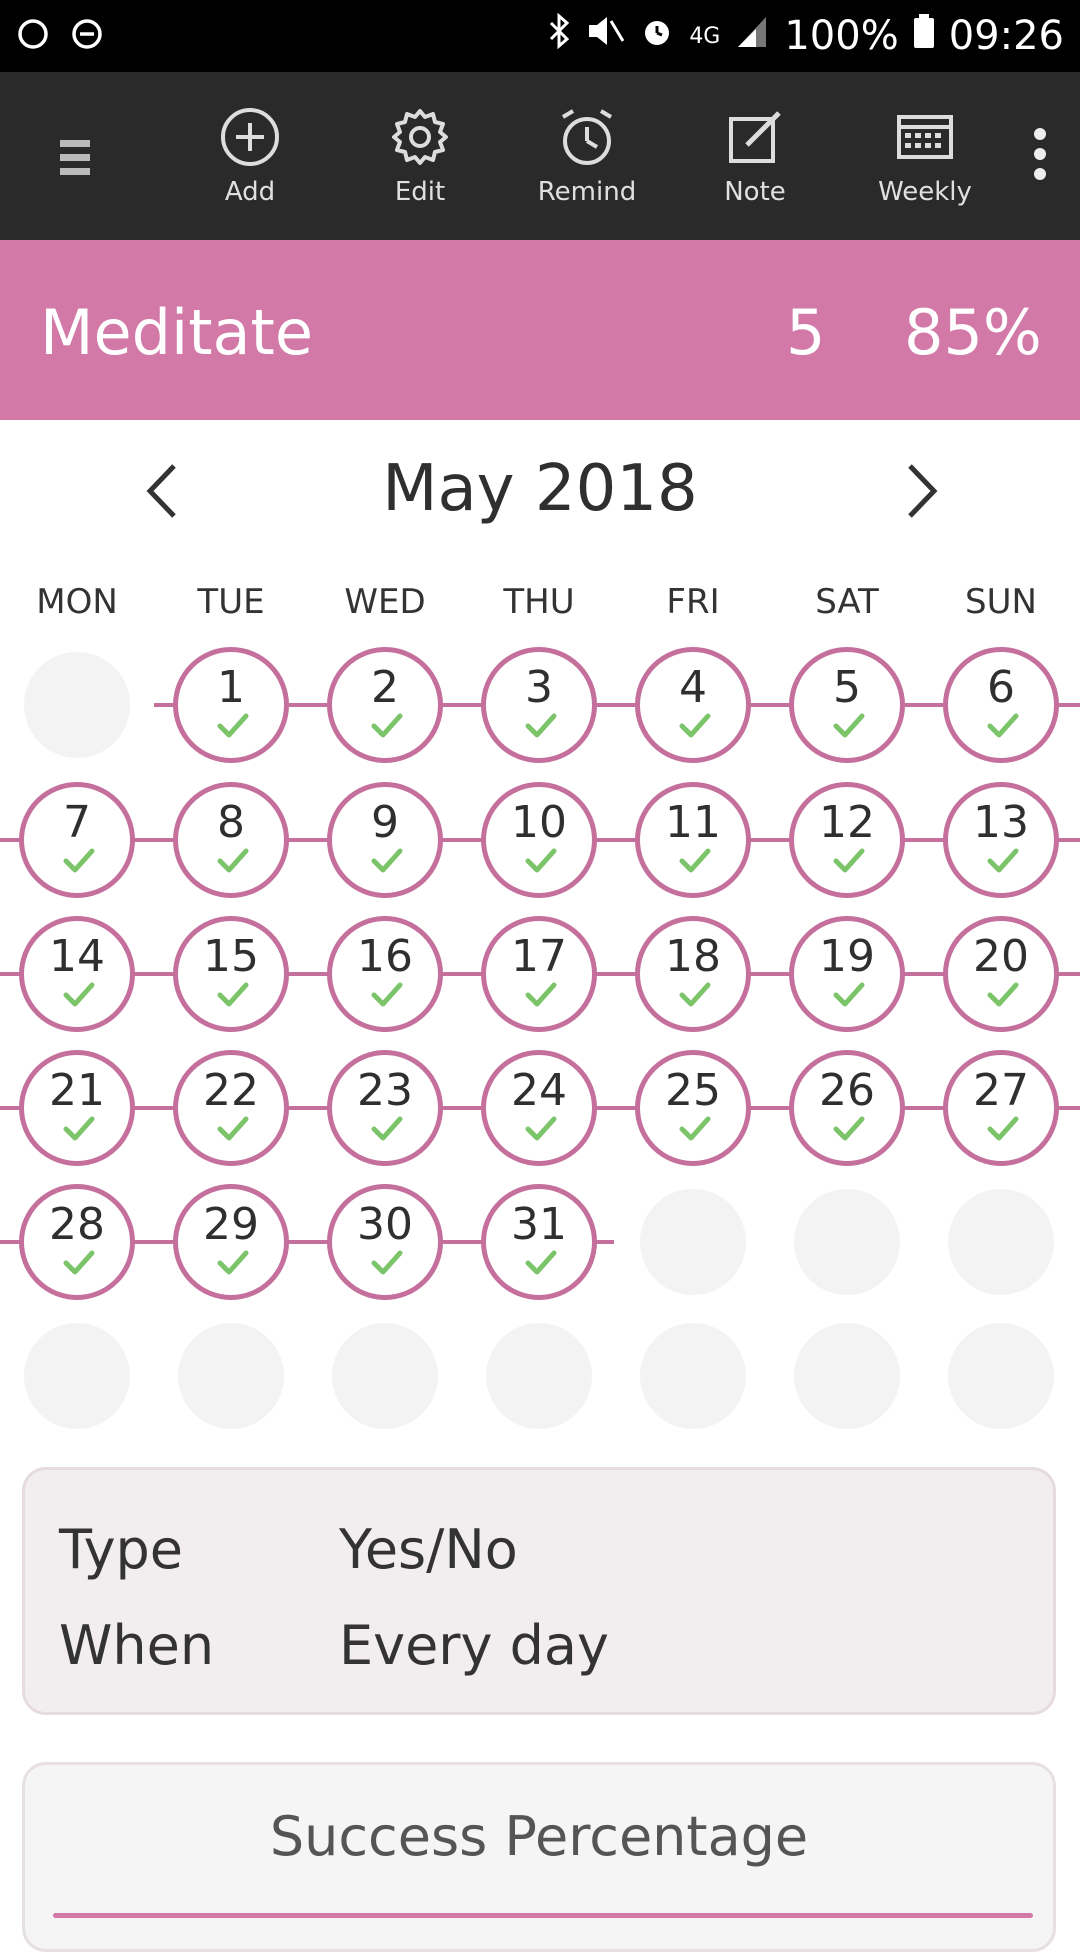 The image size is (1080, 1952). I want to click on calendar-day: 24, so click(539, 1108).